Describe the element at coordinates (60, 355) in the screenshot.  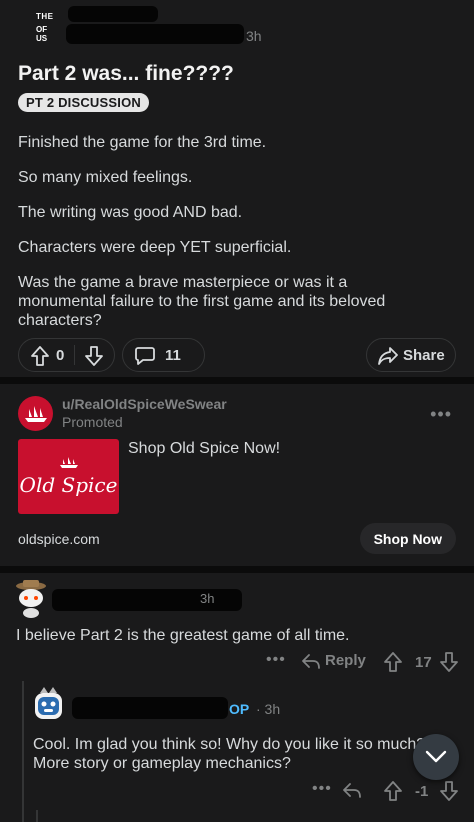
I see `post-score: 0` at that location.